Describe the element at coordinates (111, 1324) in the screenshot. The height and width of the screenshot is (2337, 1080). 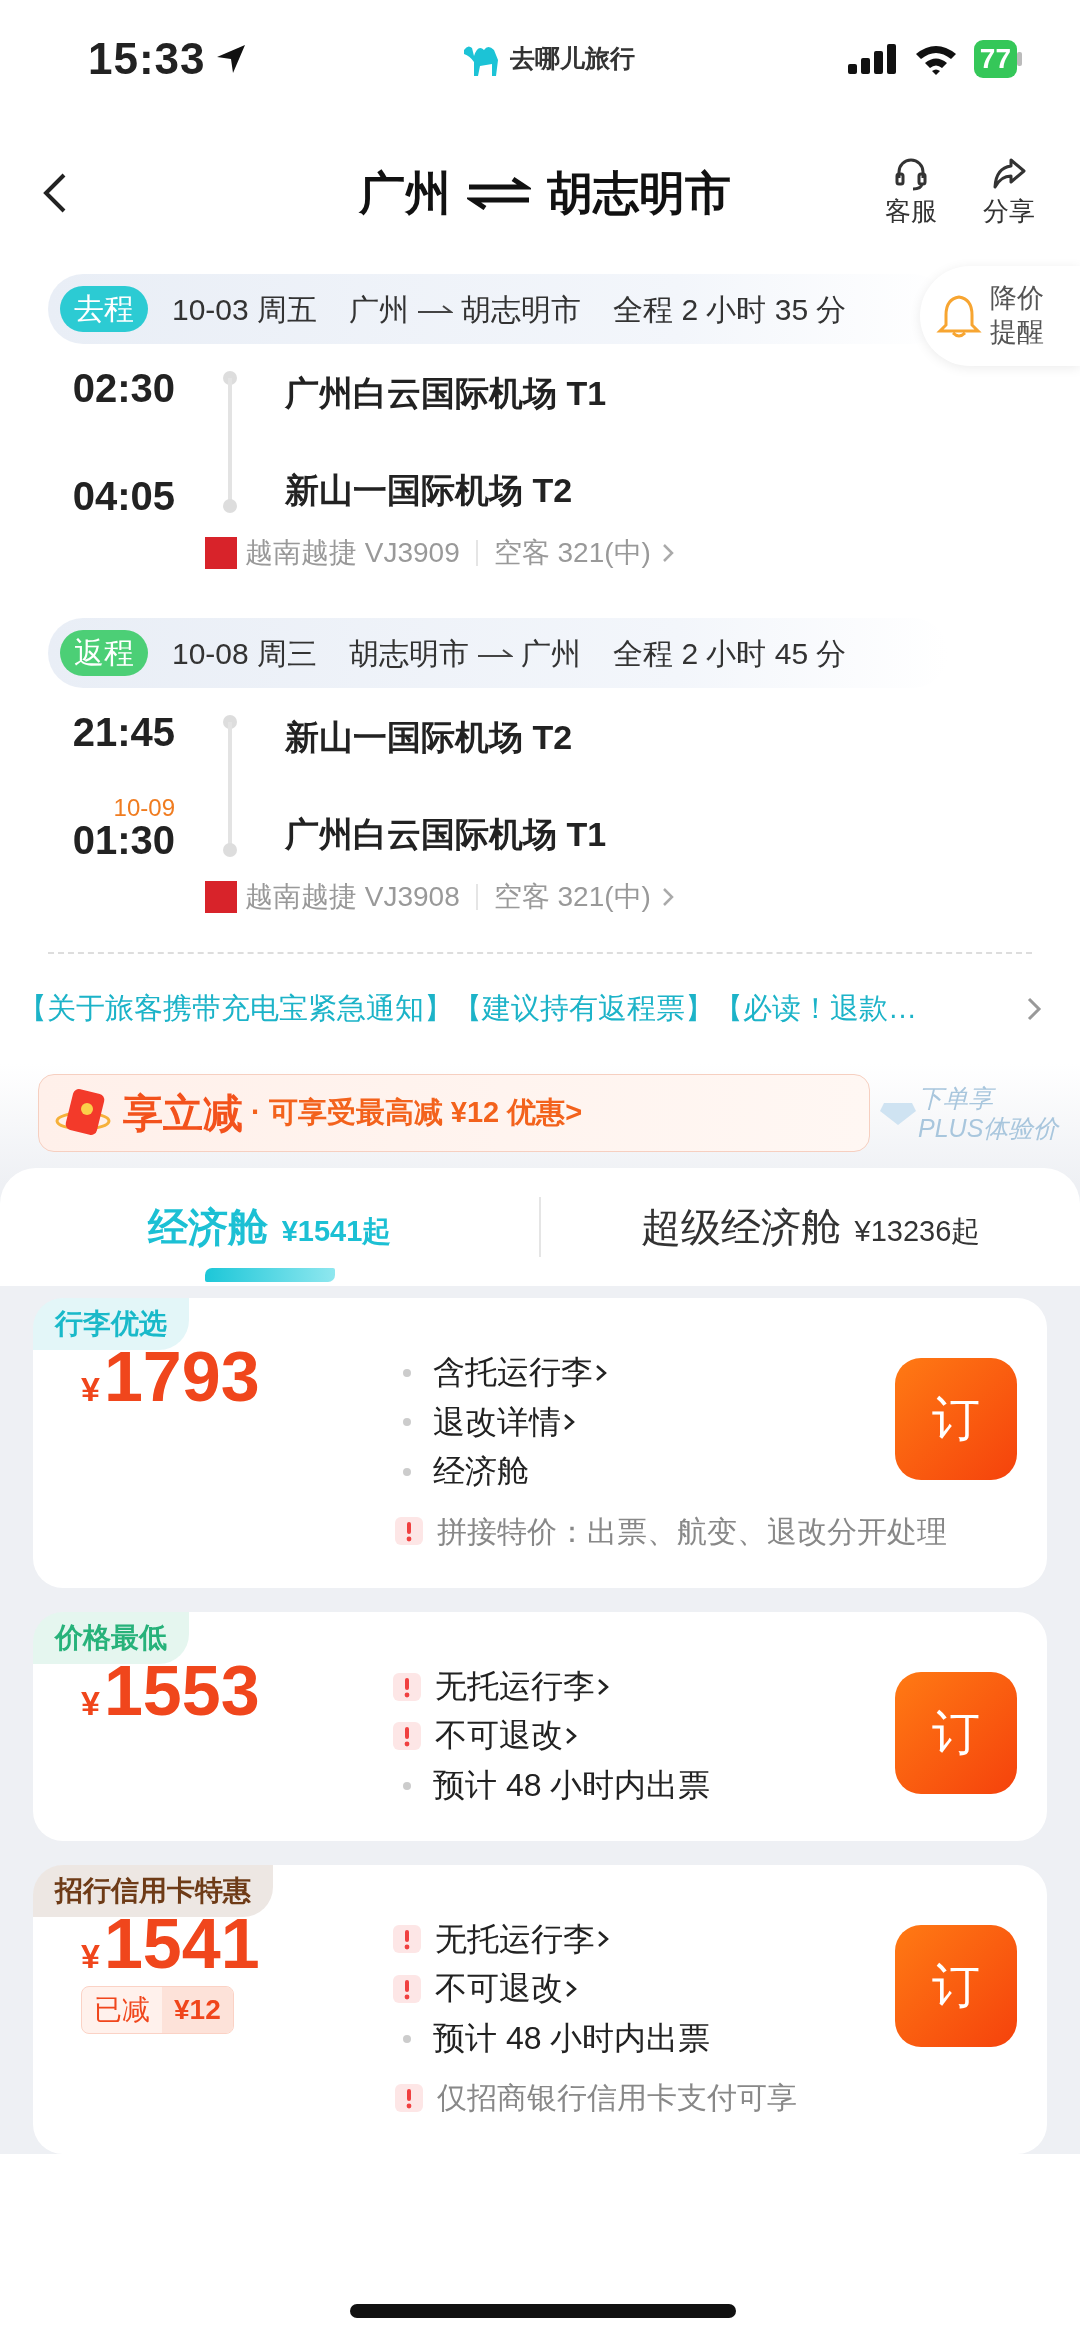
I see `fare-tag: 行李优选` at that location.